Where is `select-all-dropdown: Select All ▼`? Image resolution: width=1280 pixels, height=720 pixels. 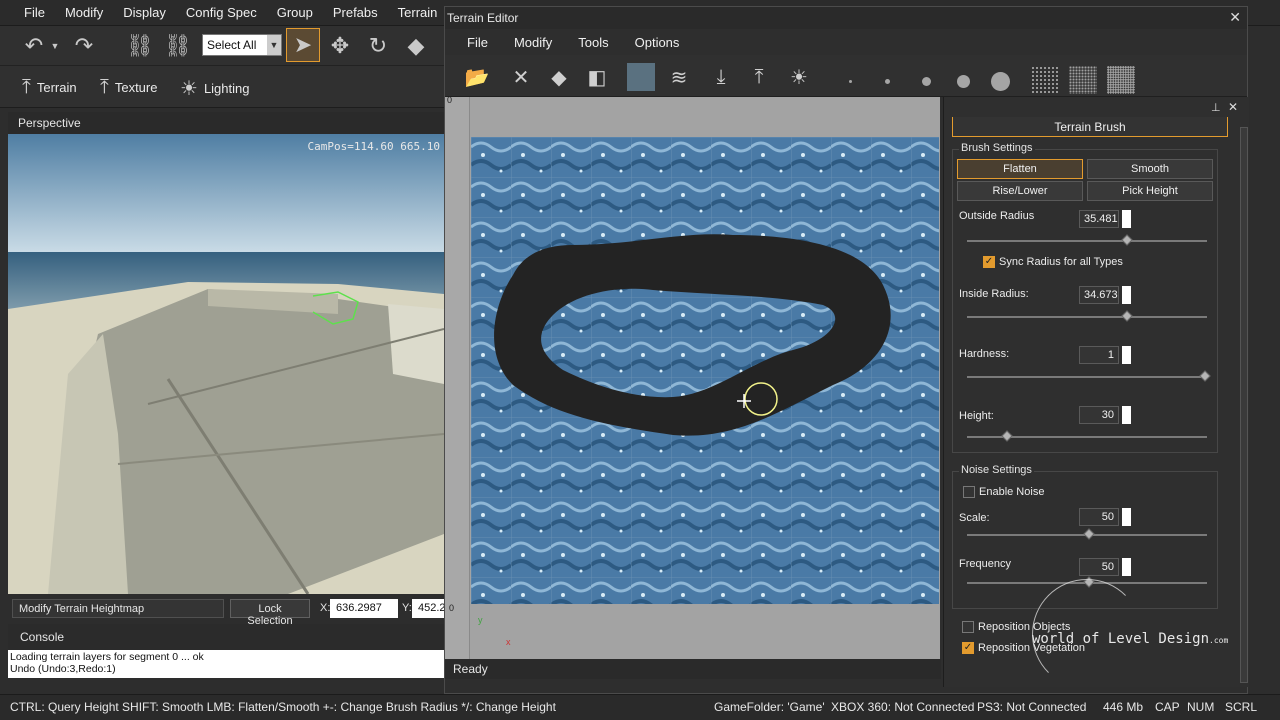 select-all-dropdown: Select All ▼ is located at coordinates (242, 45).